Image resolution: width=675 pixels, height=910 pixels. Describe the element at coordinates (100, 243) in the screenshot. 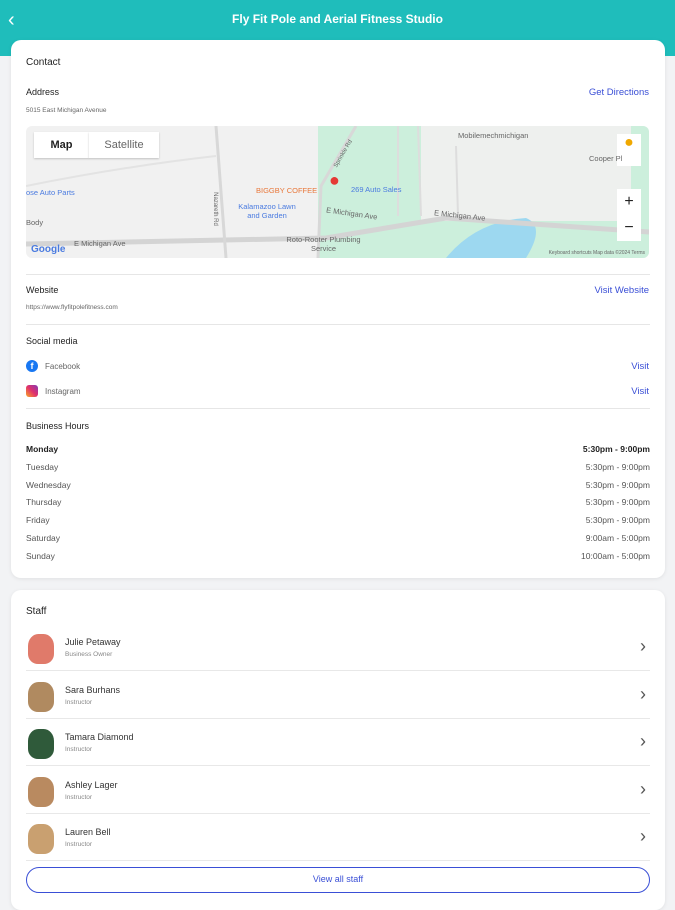

I see `map-label: E Michigan Ave` at that location.